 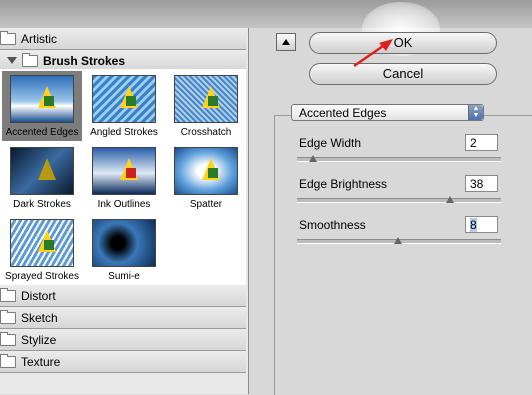 What do you see at coordinates (131, 326) in the screenshot?
I see `category-sketch: Sketch` at bounding box center [131, 326].